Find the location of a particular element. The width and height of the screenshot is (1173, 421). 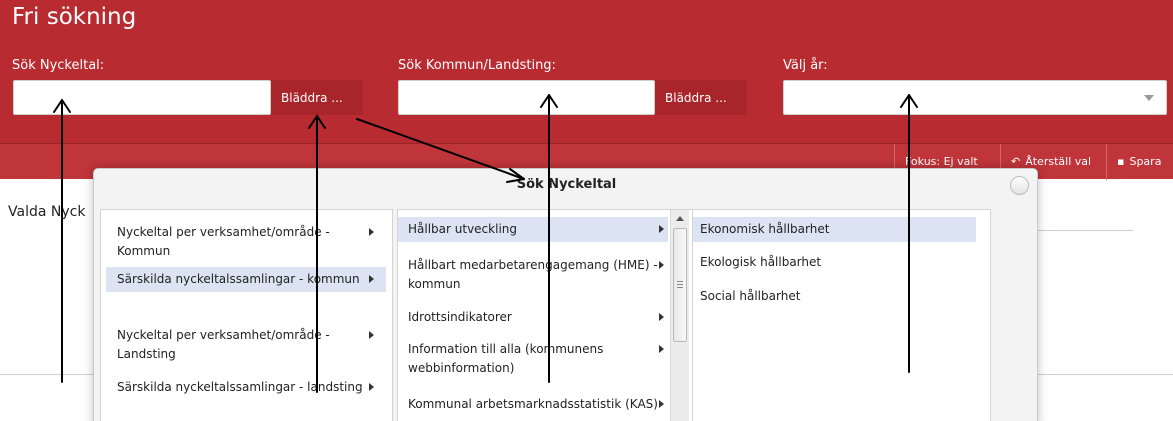

save-button: ▪ Spara is located at coordinates (1139, 162).